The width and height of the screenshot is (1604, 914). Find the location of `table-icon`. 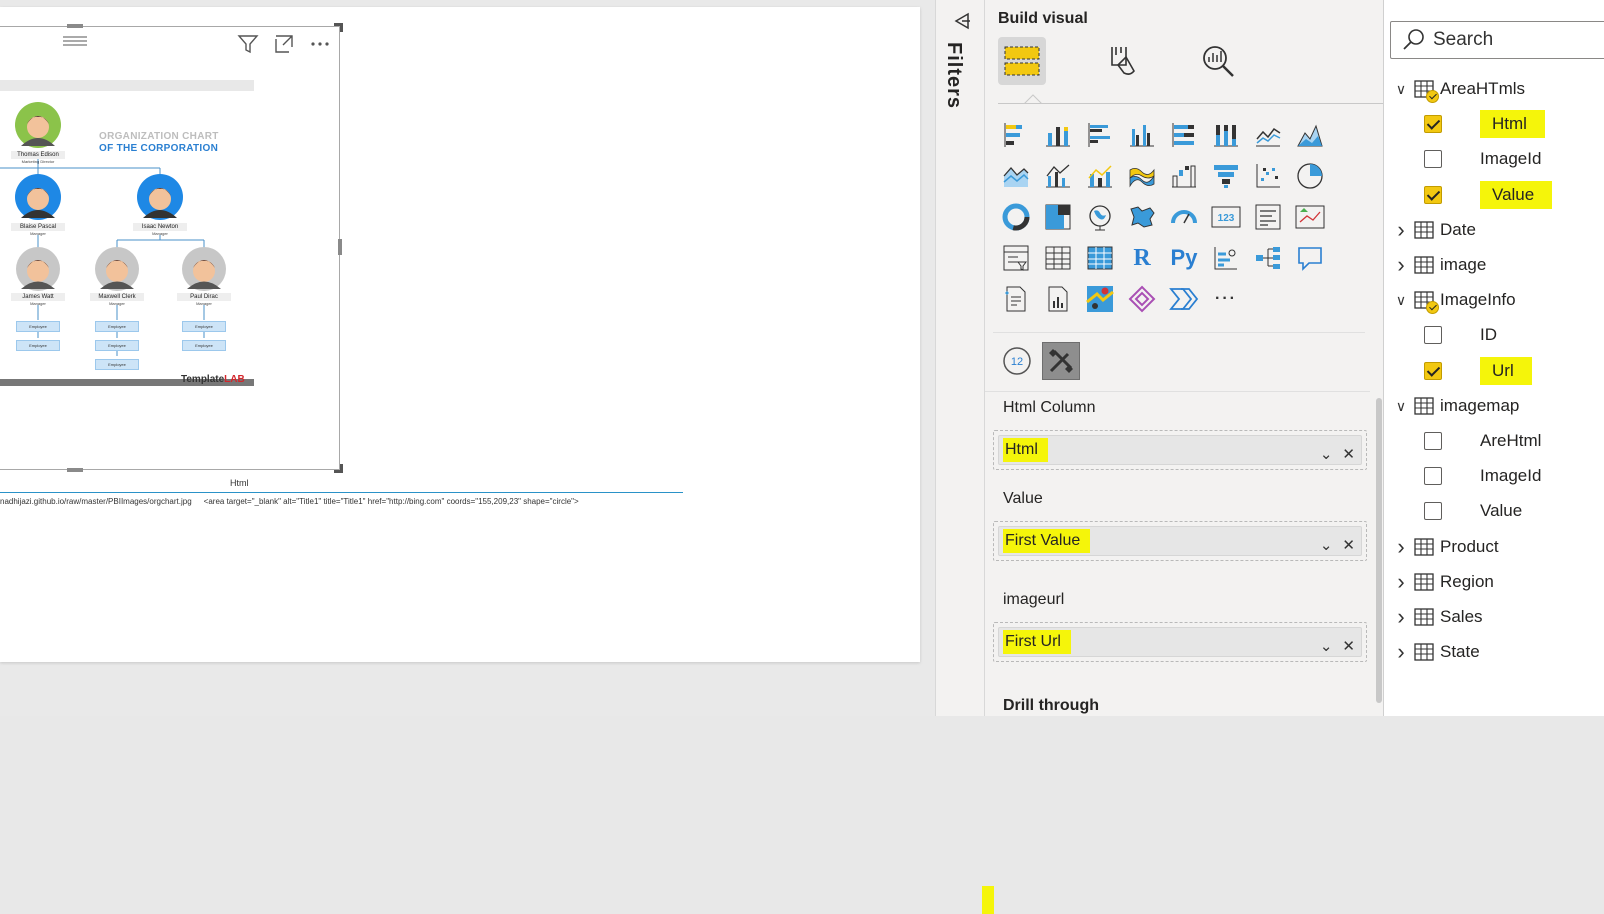

table-icon is located at coordinates (1058, 258).